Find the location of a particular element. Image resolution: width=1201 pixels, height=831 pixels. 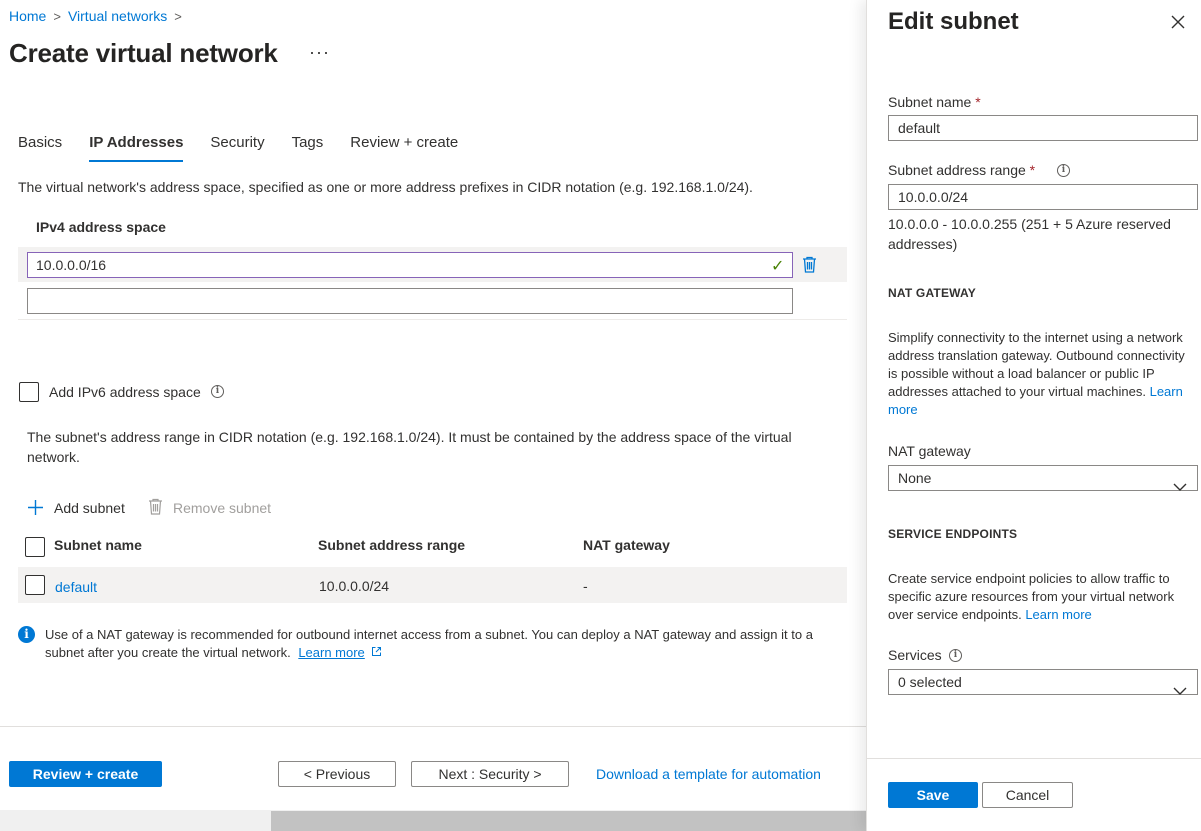

previous-button: < Previous is located at coordinates (337, 774).